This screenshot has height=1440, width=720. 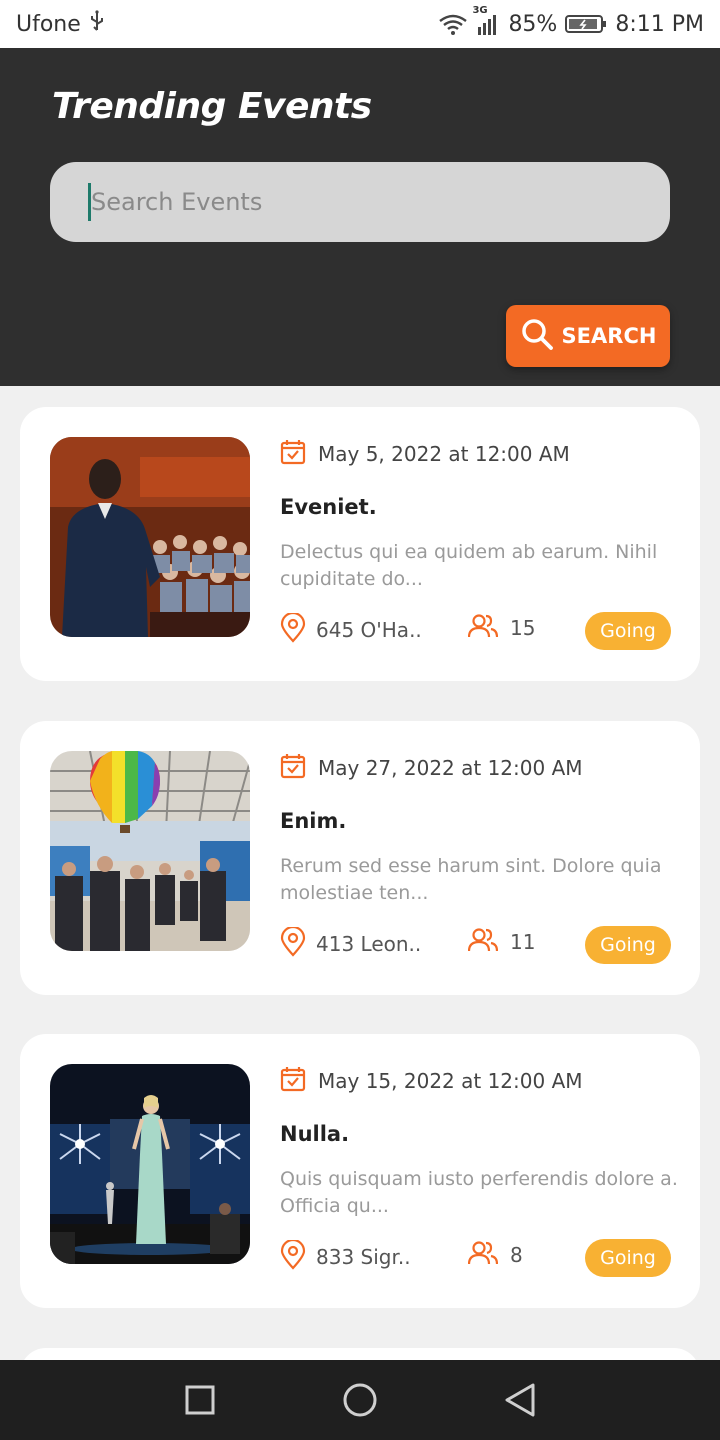 What do you see at coordinates (360, 24) in the screenshot?
I see `status-bar: Ufone 3G 85% 8:11 PM` at bounding box center [360, 24].